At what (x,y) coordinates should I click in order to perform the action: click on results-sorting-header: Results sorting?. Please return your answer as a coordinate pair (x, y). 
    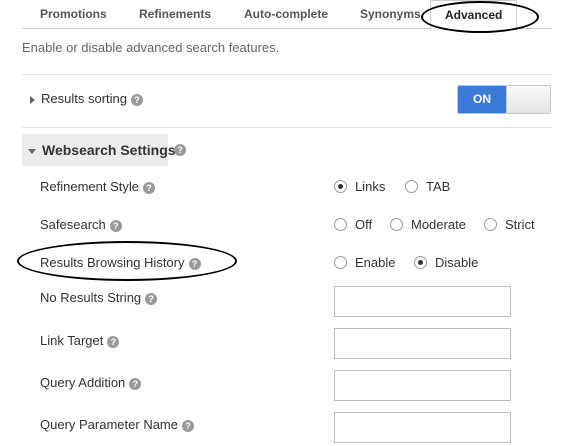
    Looking at the image, I should click on (86, 98).